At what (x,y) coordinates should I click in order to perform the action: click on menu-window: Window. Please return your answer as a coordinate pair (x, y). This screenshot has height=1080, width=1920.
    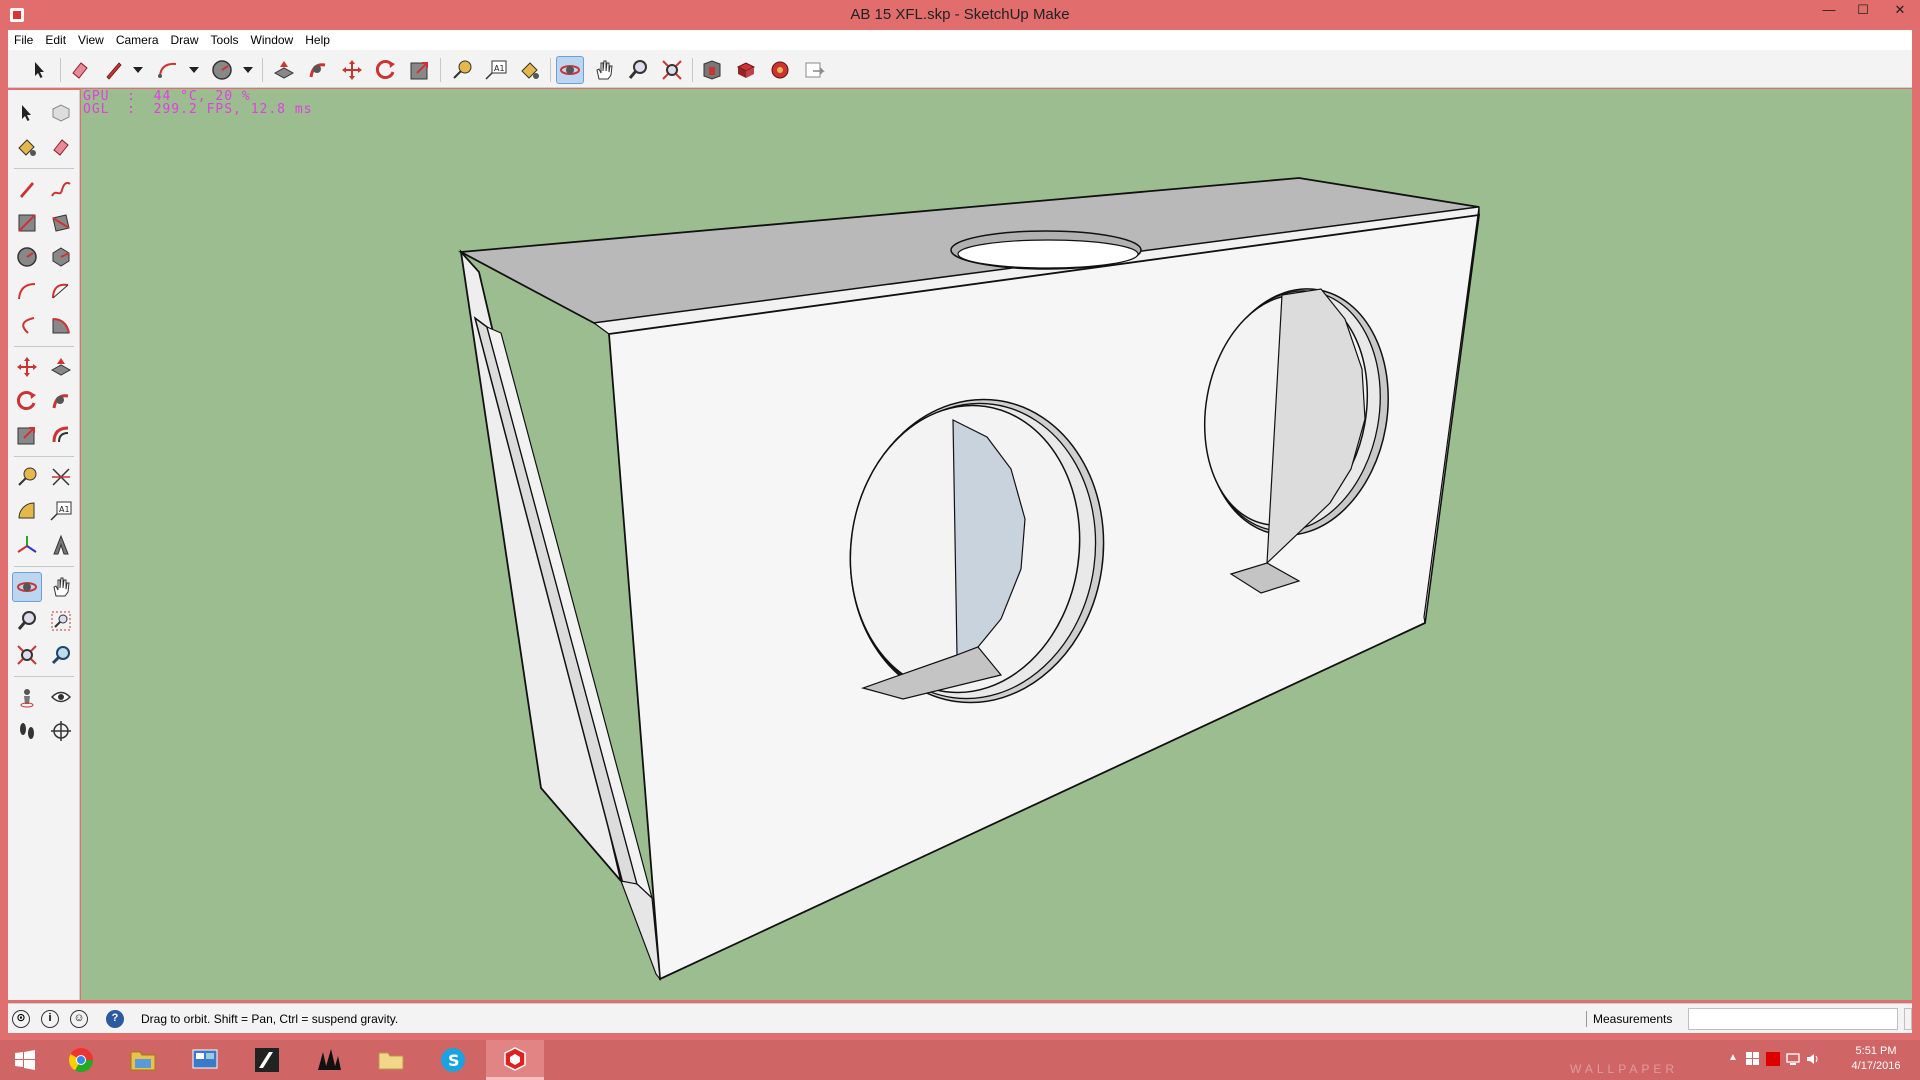
    Looking at the image, I should click on (272, 38).